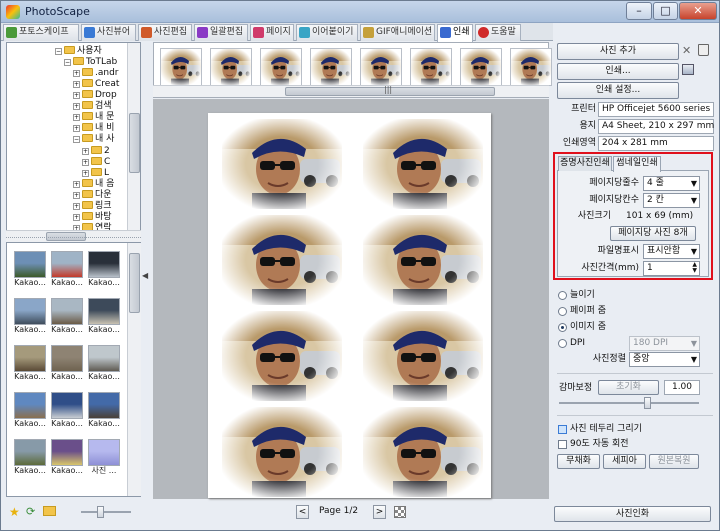 This screenshot has height=531, width=720. Describe the element at coordinates (629, 403) in the screenshot. I see `gamma-slider-track` at that location.